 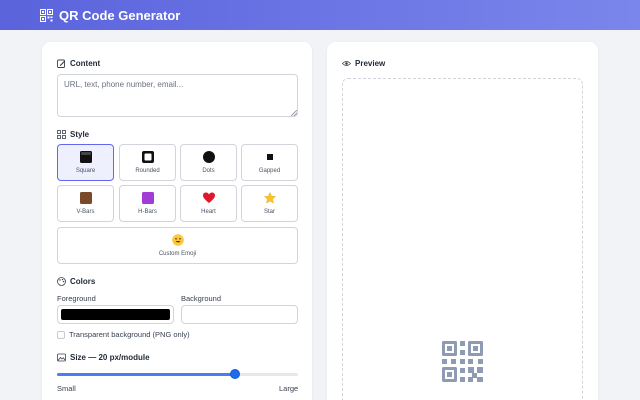 I want to click on content-heading-label: Content, so click(x=85, y=63).